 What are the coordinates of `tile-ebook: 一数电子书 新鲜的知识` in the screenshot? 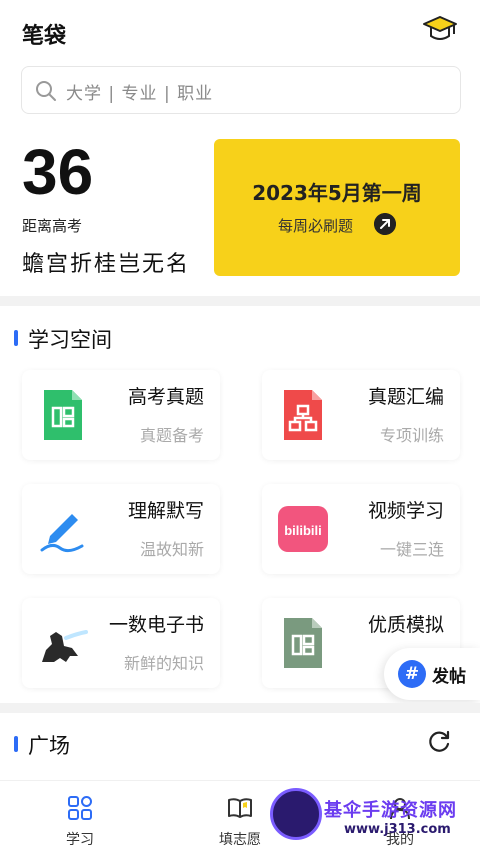 It's located at (121, 643).